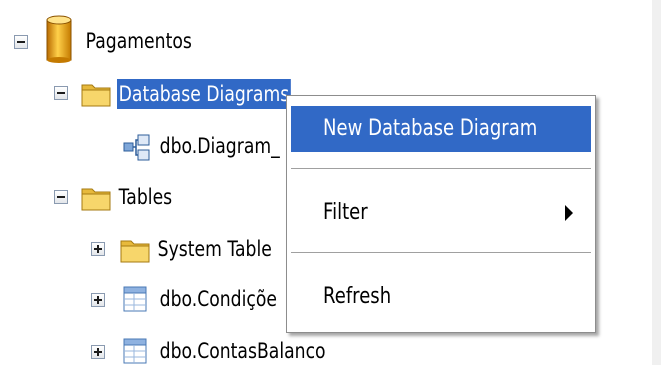 This screenshot has width=661, height=366. I want to click on expand-toggle-system-tables, so click(98, 249).